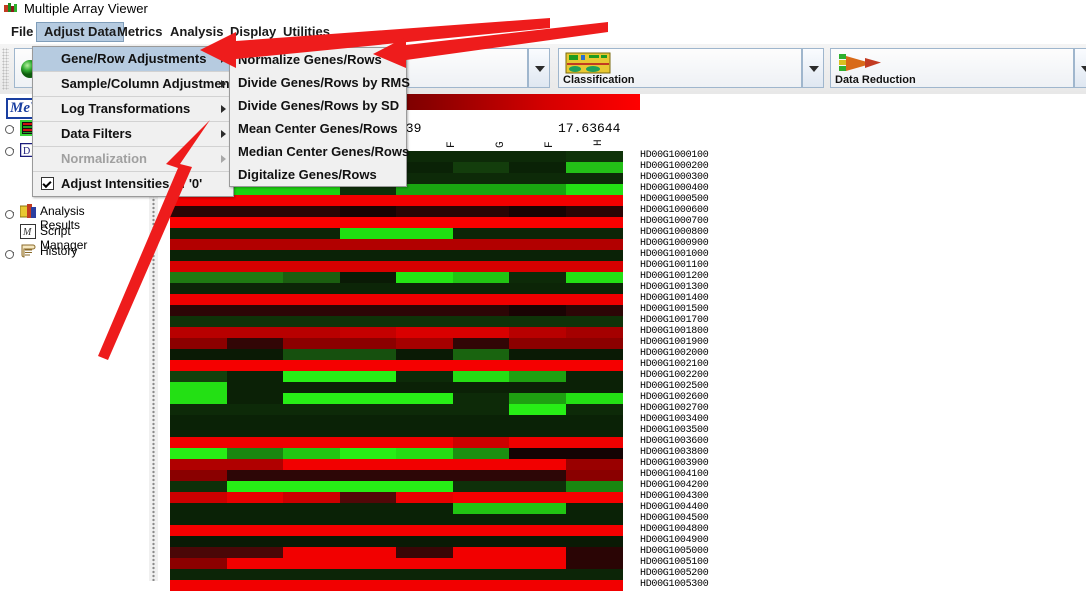 The height and width of the screenshot is (601, 1086). Describe the element at coordinates (1080, 68) in the screenshot. I see `toolbar-button-data-reduction-dropdown` at that location.